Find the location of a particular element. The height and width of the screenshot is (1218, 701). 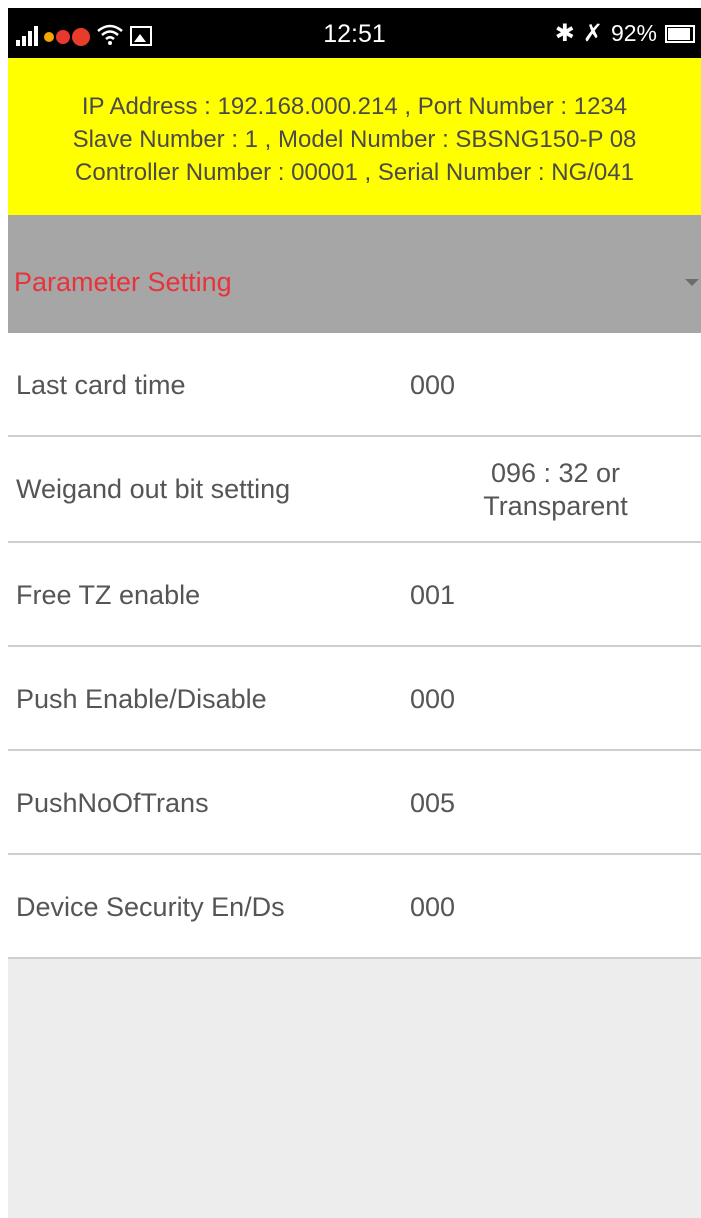

parameter-row-last-card-time: Last card time 000 is located at coordinates (354, 385).